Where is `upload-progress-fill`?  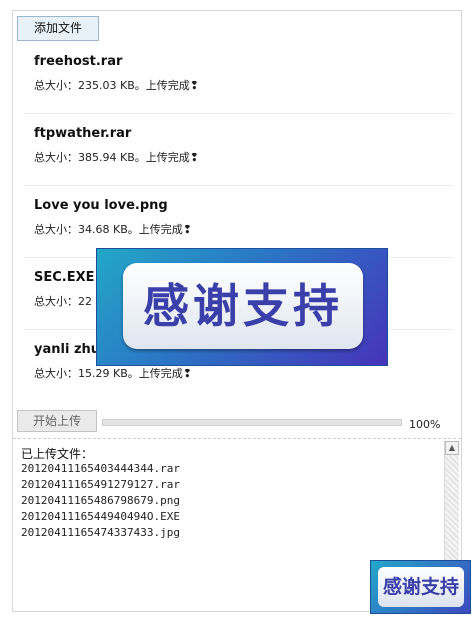 upload-progress-fill is located at coordinates (252, 422).